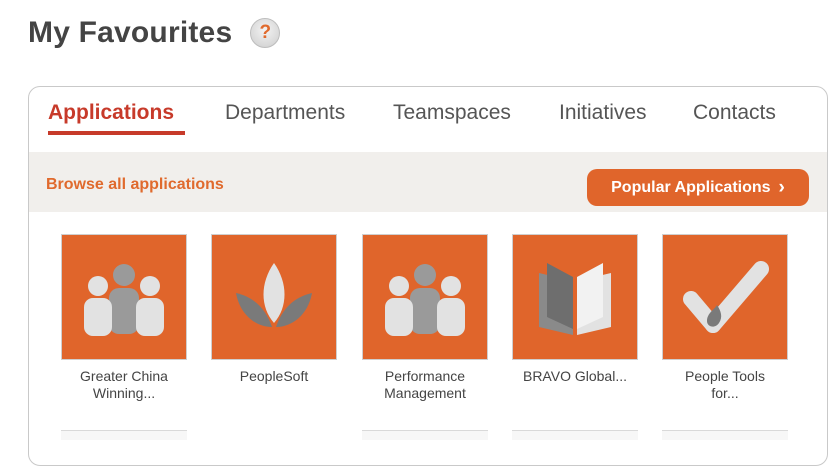 Image resolution: width=836 pixels, height=466 pixels. What do you see at coordinates (575, 297) in the screenshot?
I see `book-icon` at bounding box center [575, 297].